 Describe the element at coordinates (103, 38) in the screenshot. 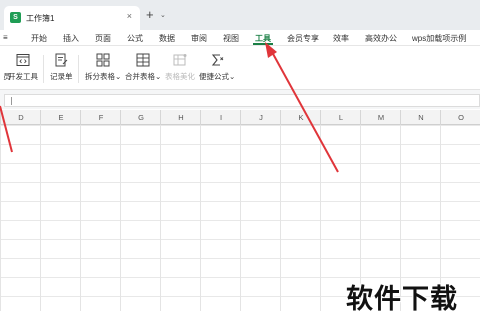

I see `menu-item-page: 页面` at that location.